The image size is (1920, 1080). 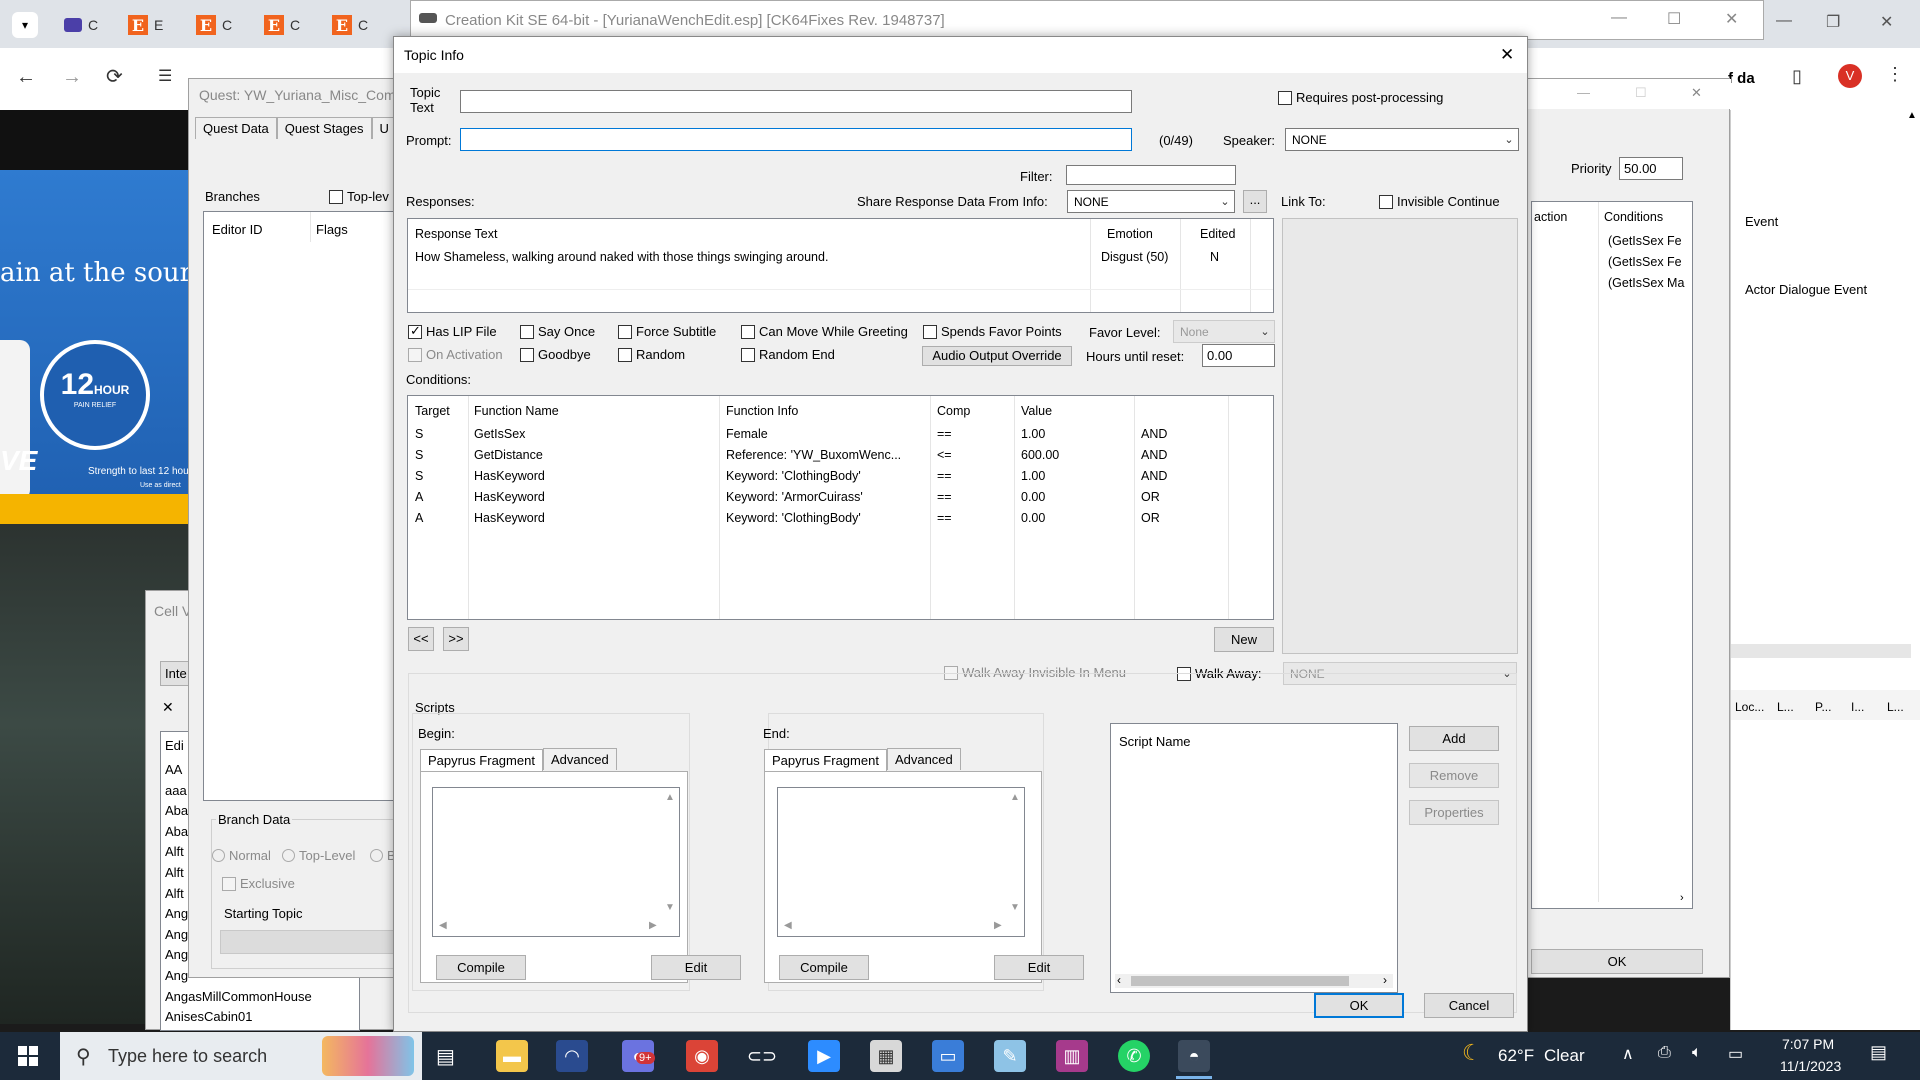 I want to click on clock-date: 11/1/2023, so click(x=1810, y=1066).